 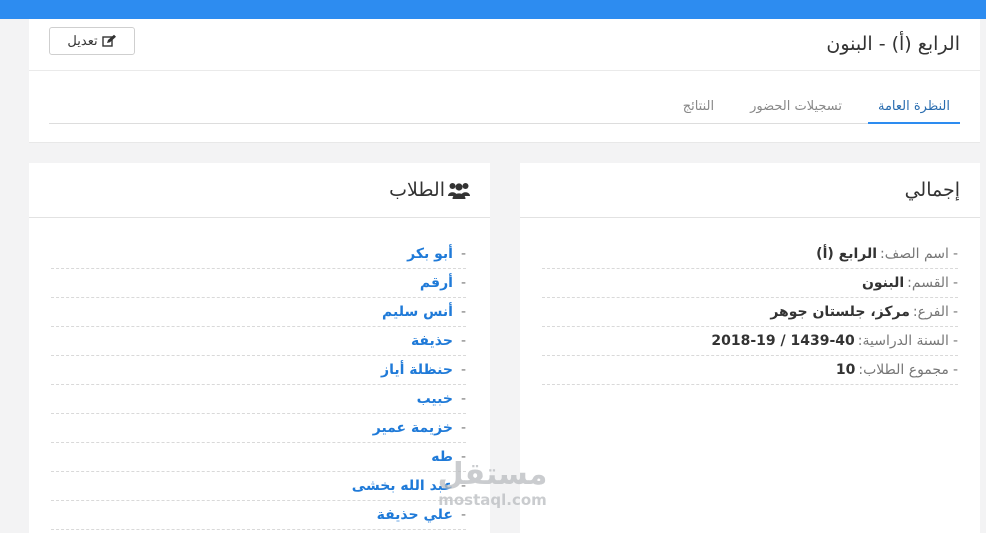 What do you see at coordinates (258, 515) in the screenshot?
I see `list-item: - علي حذيفة` at bounding box center [258, 515].